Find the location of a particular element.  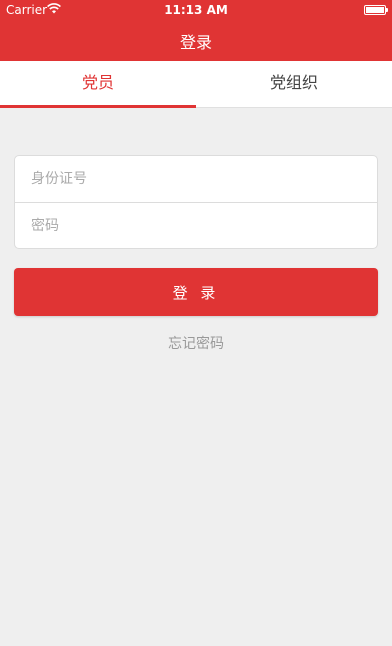

login-form is located at coordinates (196, 202).